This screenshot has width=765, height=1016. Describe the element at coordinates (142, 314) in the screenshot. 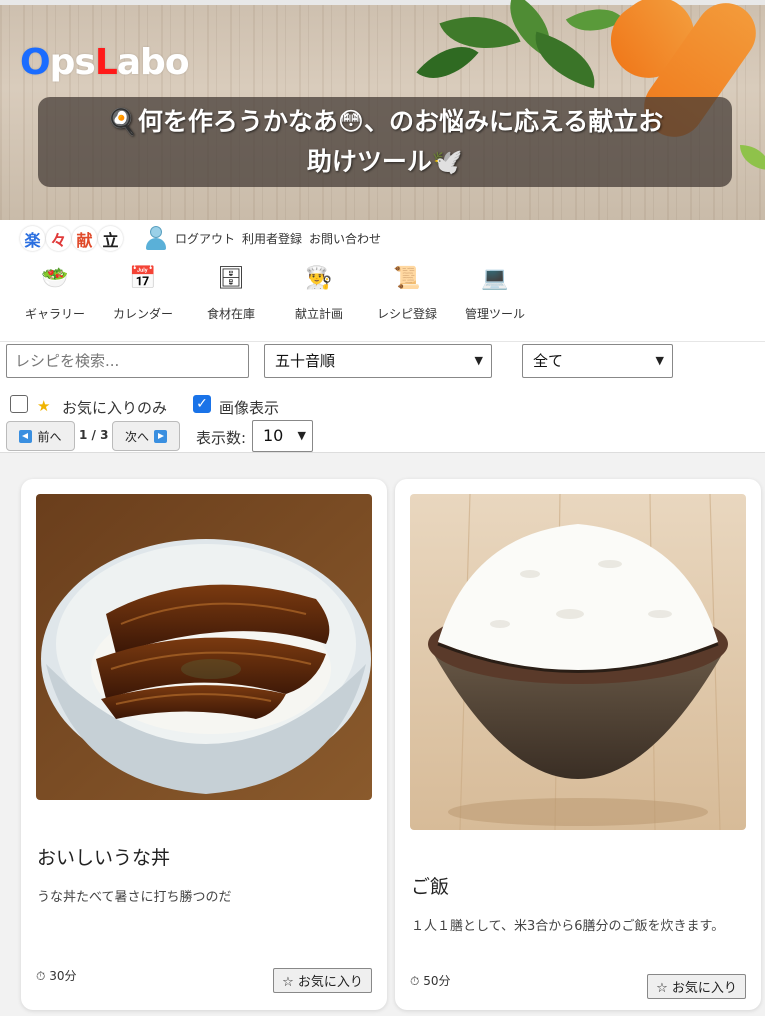

I see `nav-label: カレンダー` at that location.